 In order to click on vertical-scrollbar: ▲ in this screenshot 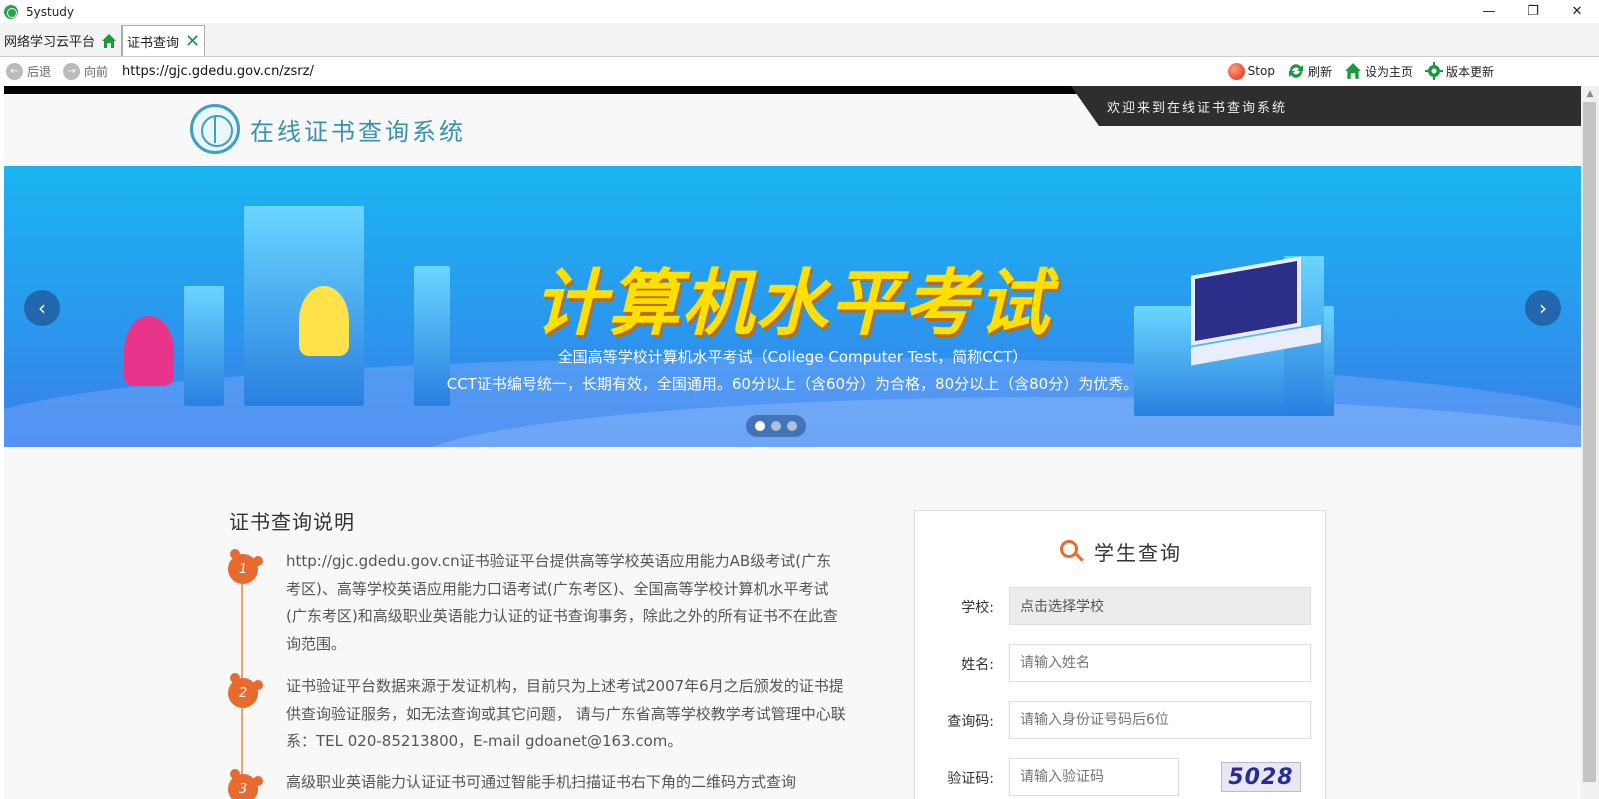, I will do `click(1590, 442)`.